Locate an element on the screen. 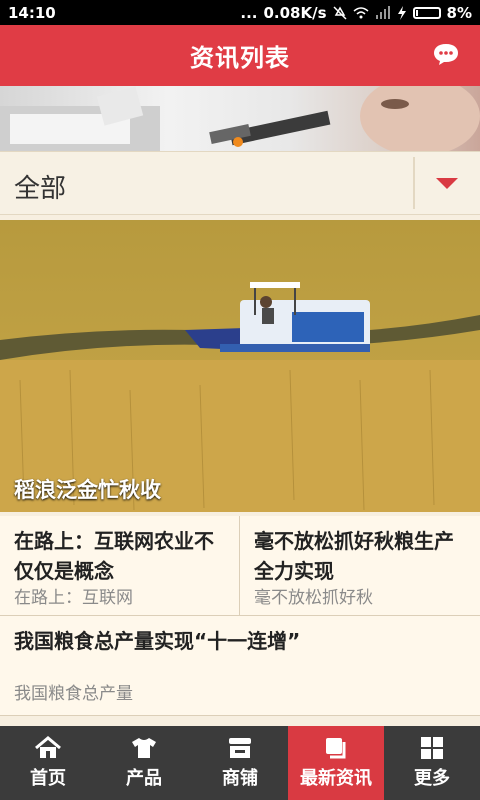  news-title: 我国粮食总产量实现“十一连增” is located at coordinates (157, 641).